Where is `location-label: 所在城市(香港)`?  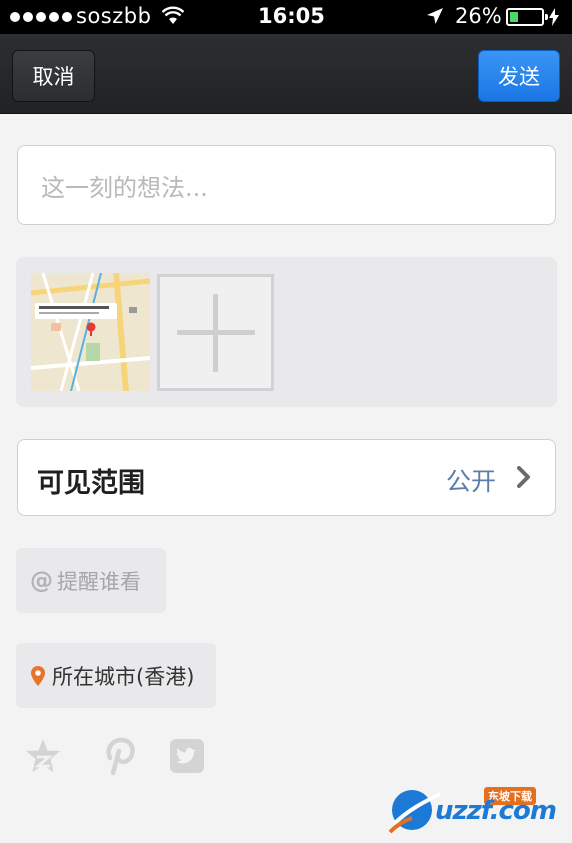
location-label: 所在城市(香港) is located at coordinates (123, 676).